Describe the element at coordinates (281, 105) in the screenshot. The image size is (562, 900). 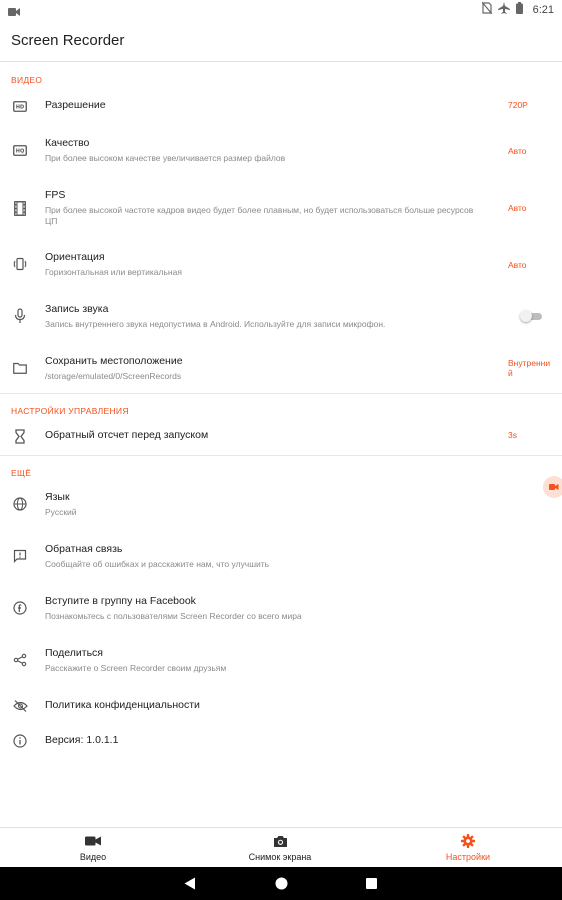
I see `setting-resolution: HD Разрешение 720P` at that location.